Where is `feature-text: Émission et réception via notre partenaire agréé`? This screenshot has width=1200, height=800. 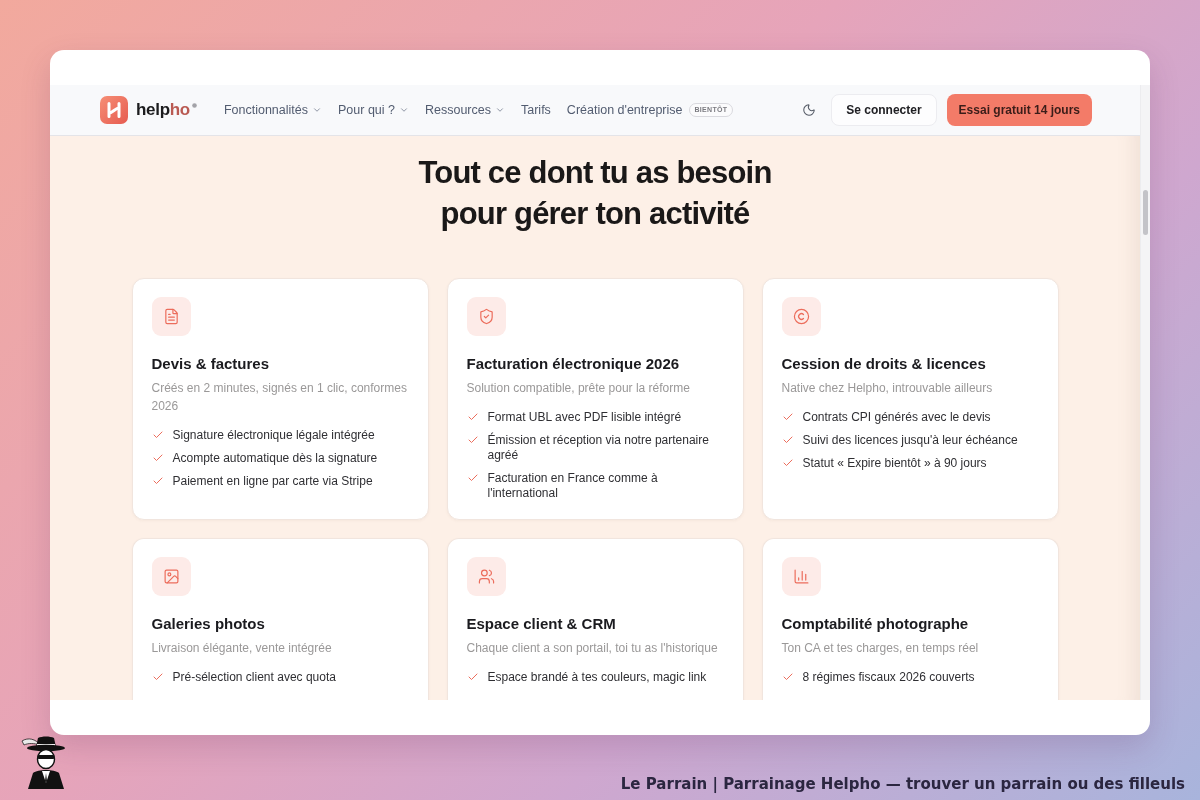
feature-text: Émission et réception via notre partenaire agréé is located at coordinates (598, 448).